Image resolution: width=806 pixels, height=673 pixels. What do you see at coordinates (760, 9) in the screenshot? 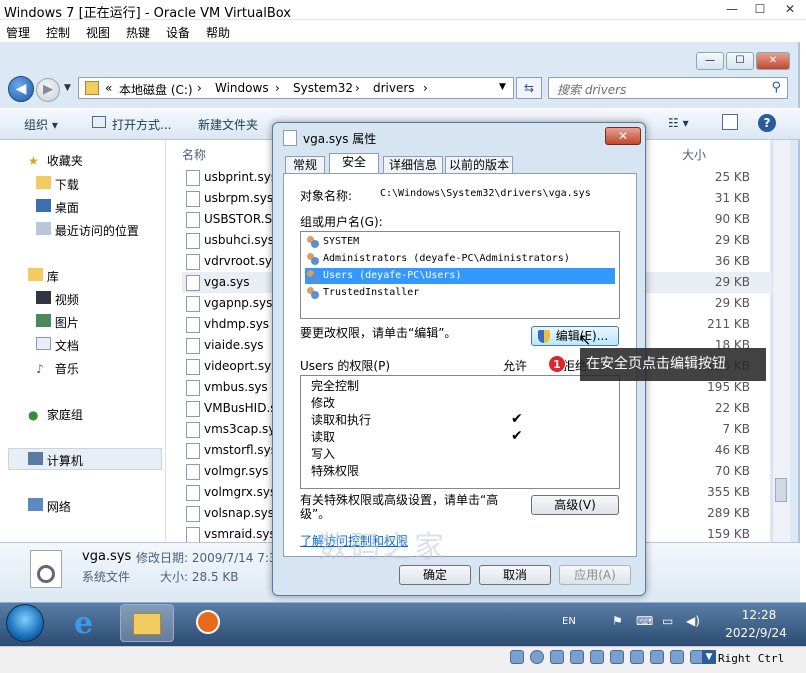
I see `maximize-button: ☐` at bounding box center [760, 9].